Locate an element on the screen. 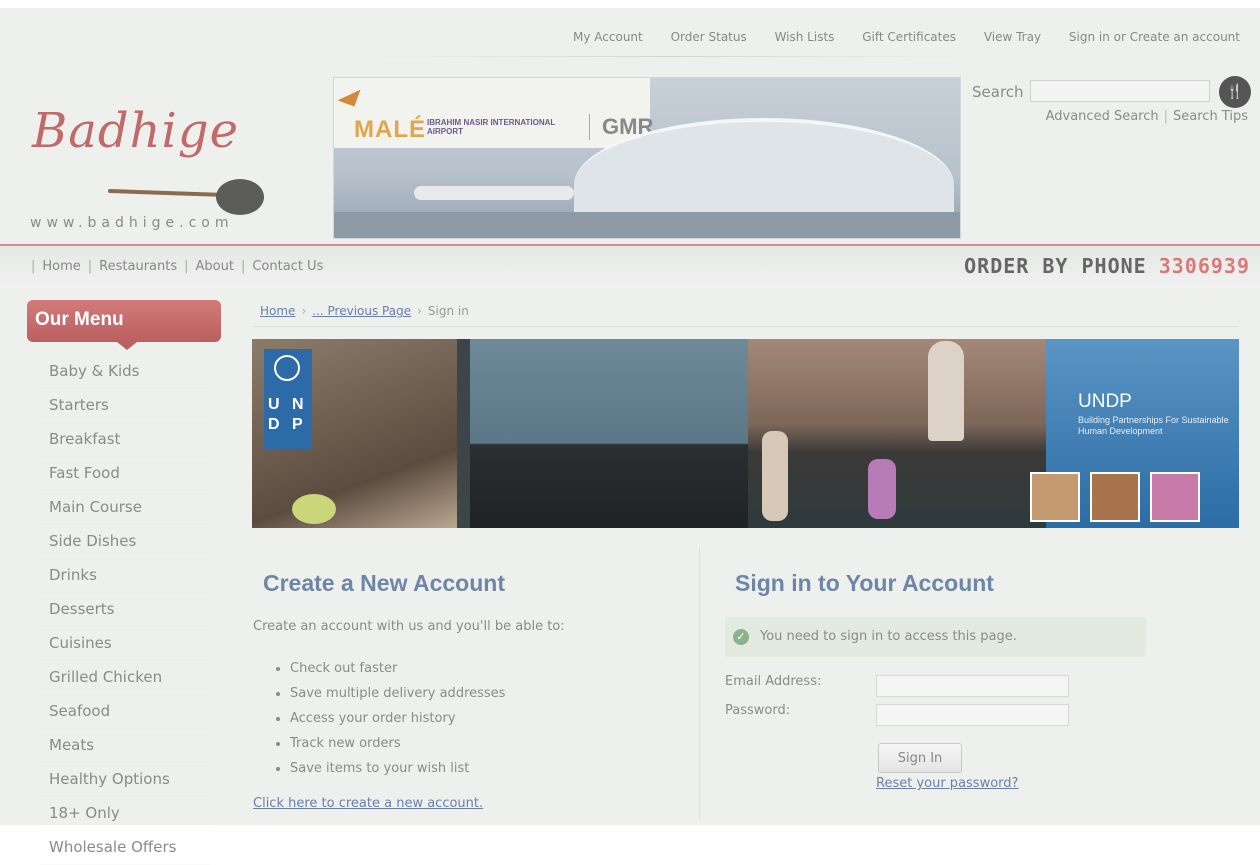 The height and width of the screenshot is (865, 1260). banner-photo-children is located at coordinates (897, 433).